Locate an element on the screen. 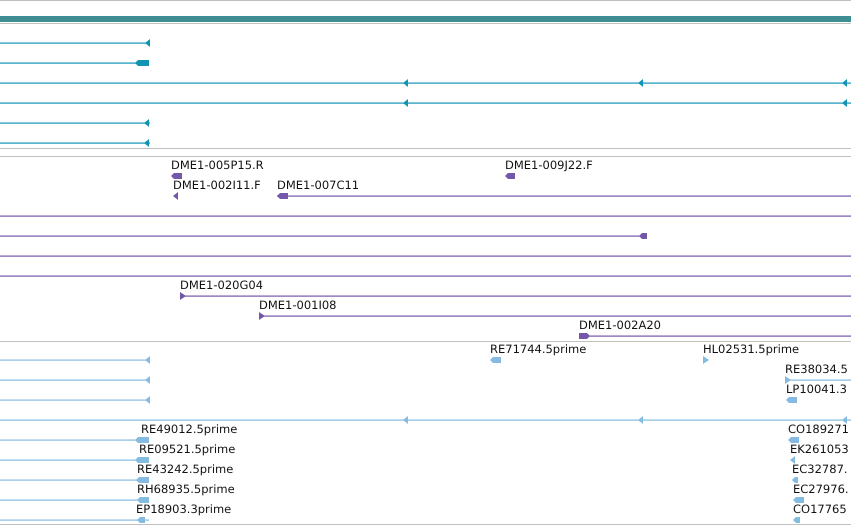  feature-label: DME1-002A20 is located at coordinates (620, 325).